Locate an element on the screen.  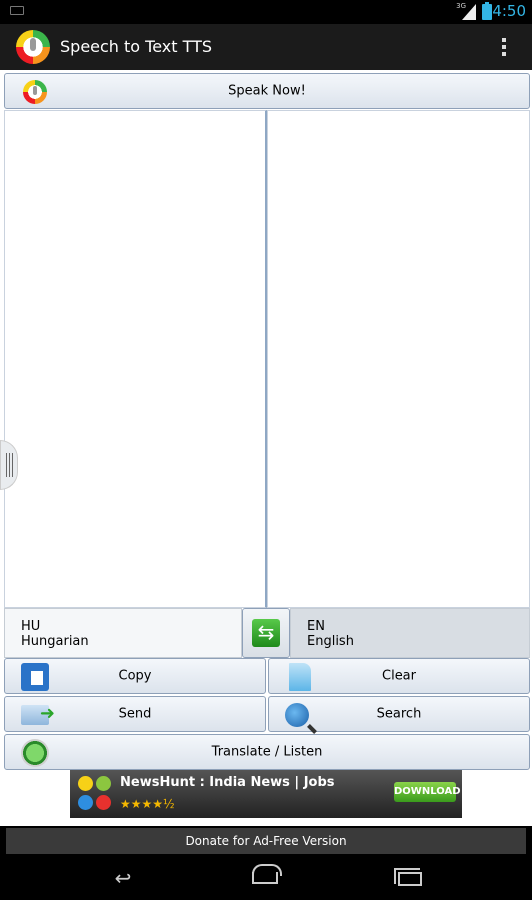
app-title: Speech to Text TTS is located at coordinates (136, 46).